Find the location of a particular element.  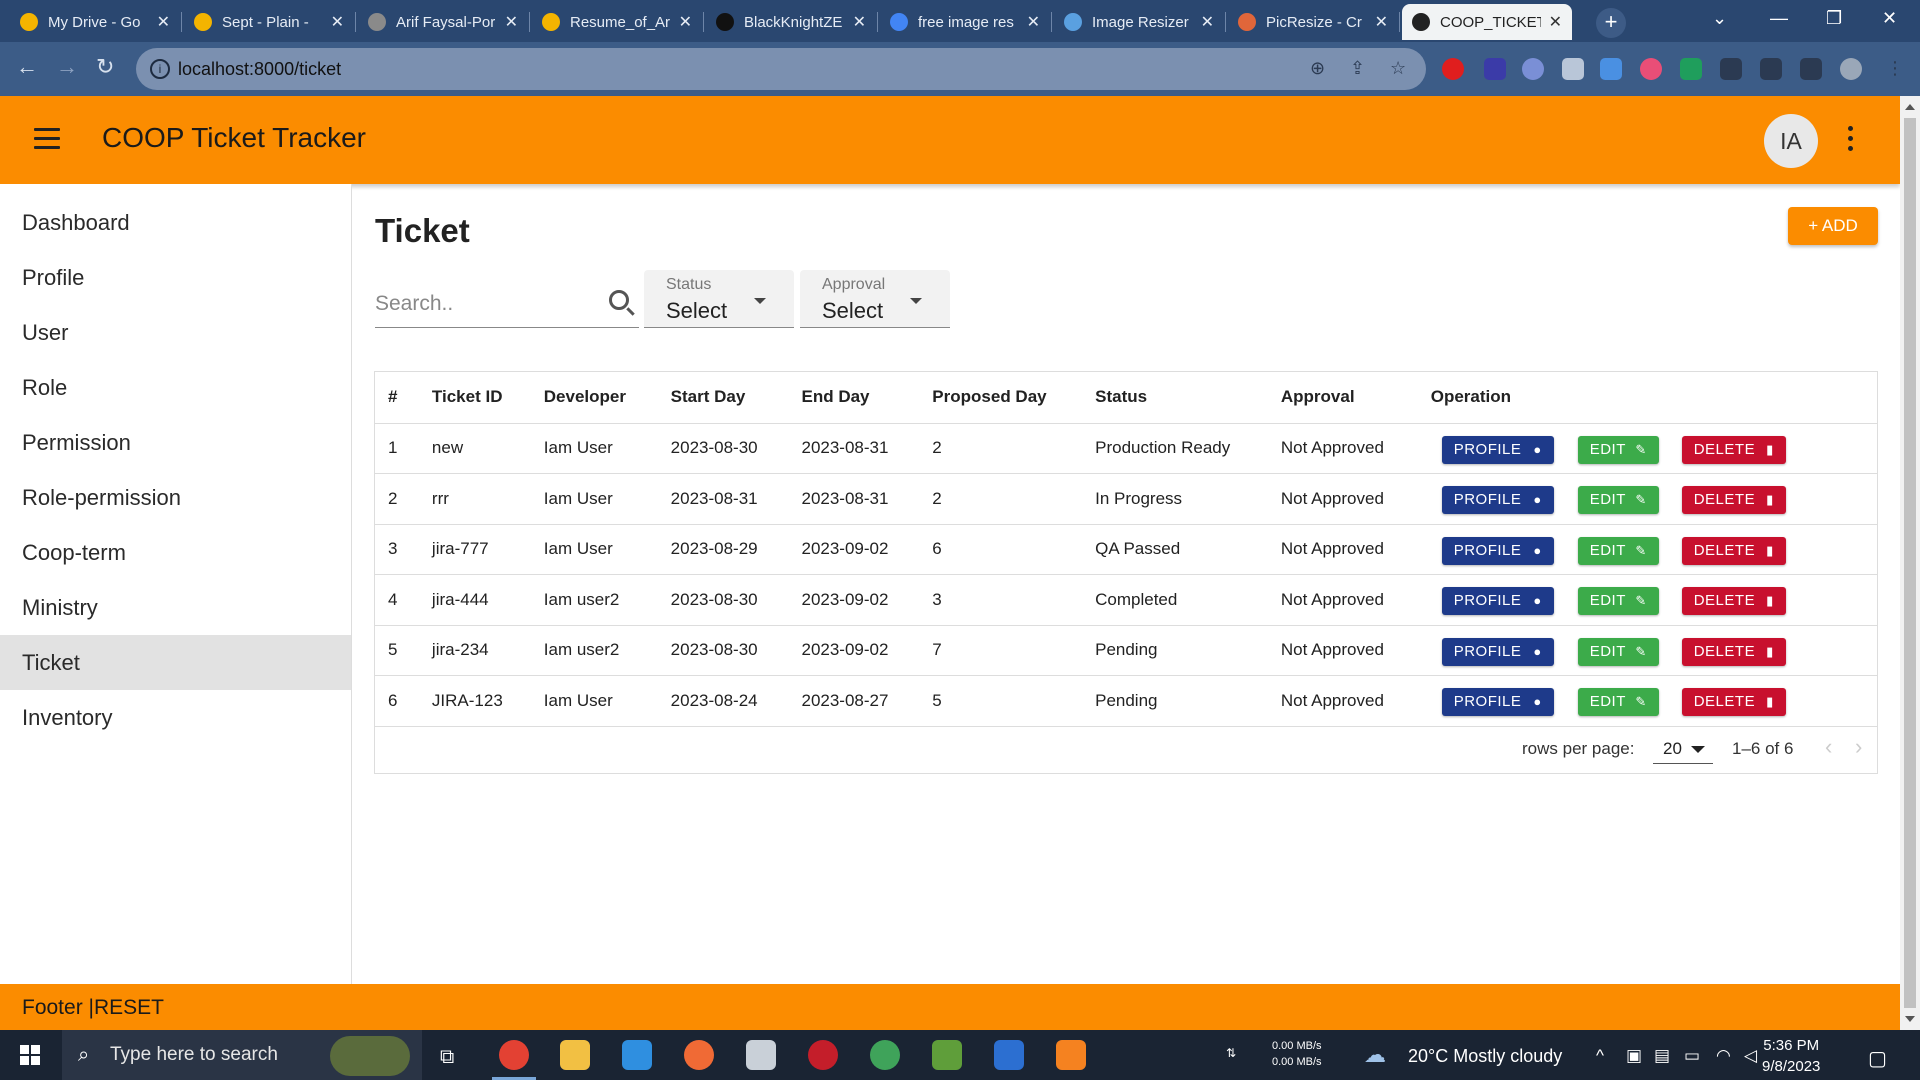

chrome-icon is located at coordinates (514, 1055).